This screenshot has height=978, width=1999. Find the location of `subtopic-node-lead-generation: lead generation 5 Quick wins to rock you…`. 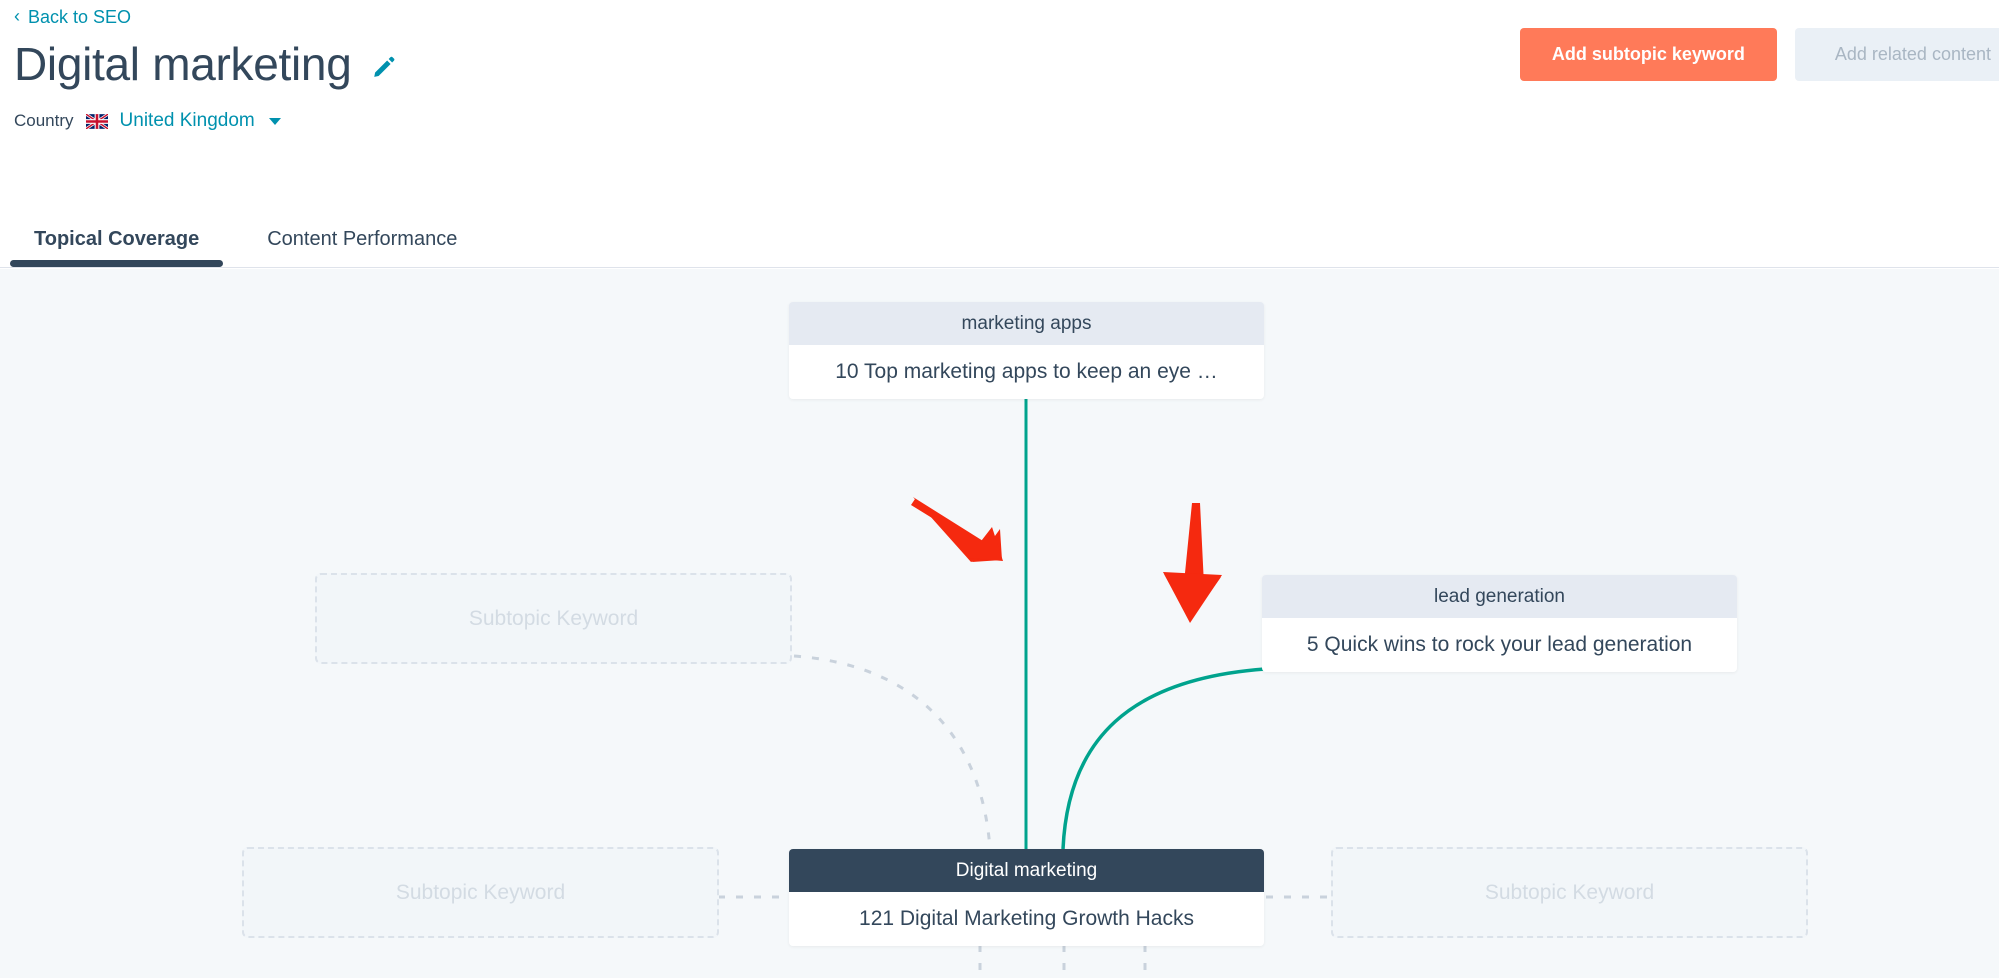

subtopic-node-lead-generation: lead generation 5 Quick wins to rock you… is located at coordinates (1499, 623).